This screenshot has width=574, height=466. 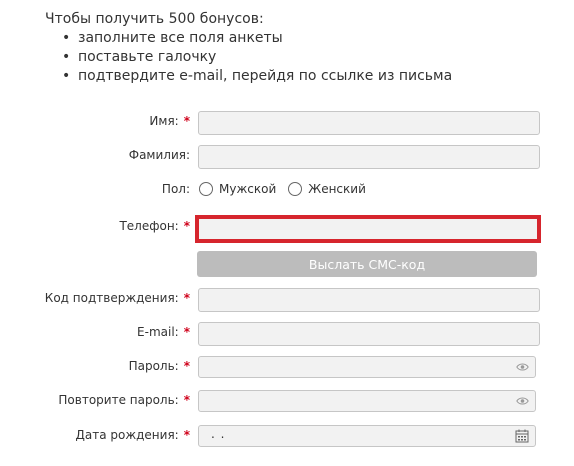 What do you see at coordinates (154, 19) in the screenshot?
I see `instructions-heading: Чтобы получить 500 бонусов:` at bounding box center [154, 19].